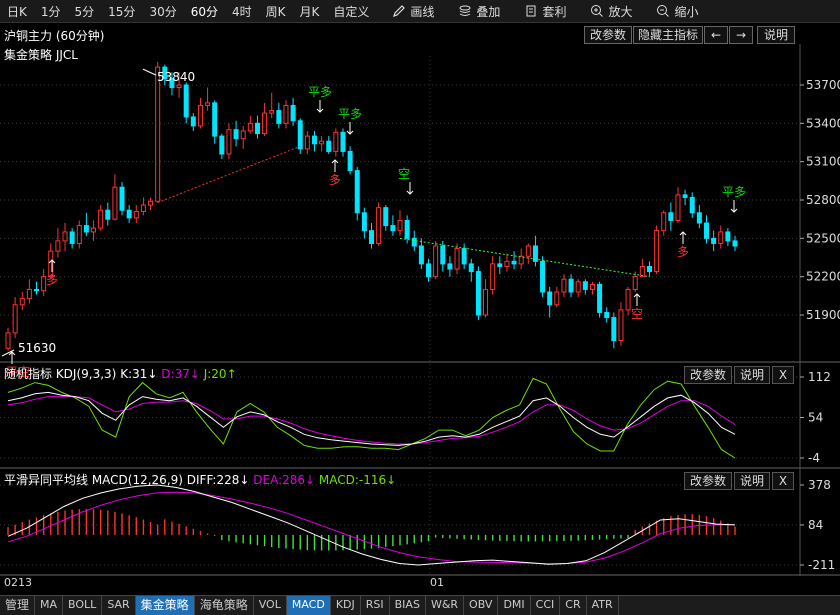 The height and width of the screenshot is (615, 840). Describe the element at coordinates (310, 11) in the screenshot. I see `timeframe-8: 月K` at that location.